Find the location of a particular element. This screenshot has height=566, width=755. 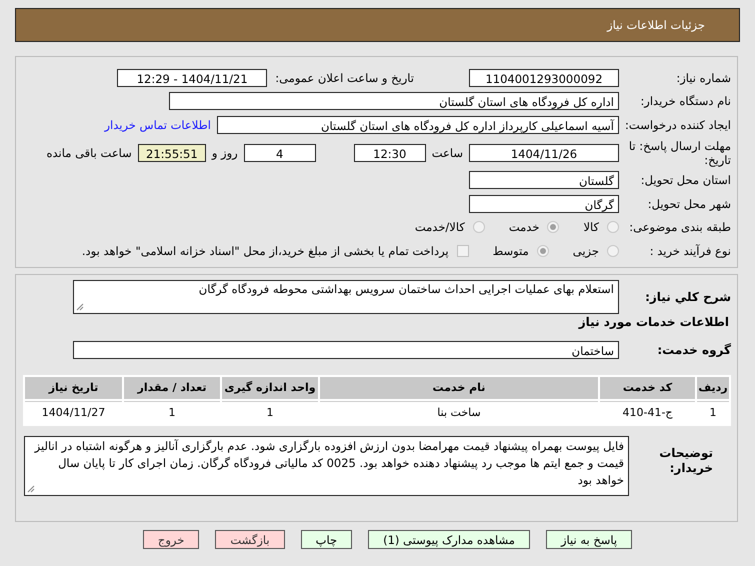

days-field: 4 is located at coordinates (280, 153).